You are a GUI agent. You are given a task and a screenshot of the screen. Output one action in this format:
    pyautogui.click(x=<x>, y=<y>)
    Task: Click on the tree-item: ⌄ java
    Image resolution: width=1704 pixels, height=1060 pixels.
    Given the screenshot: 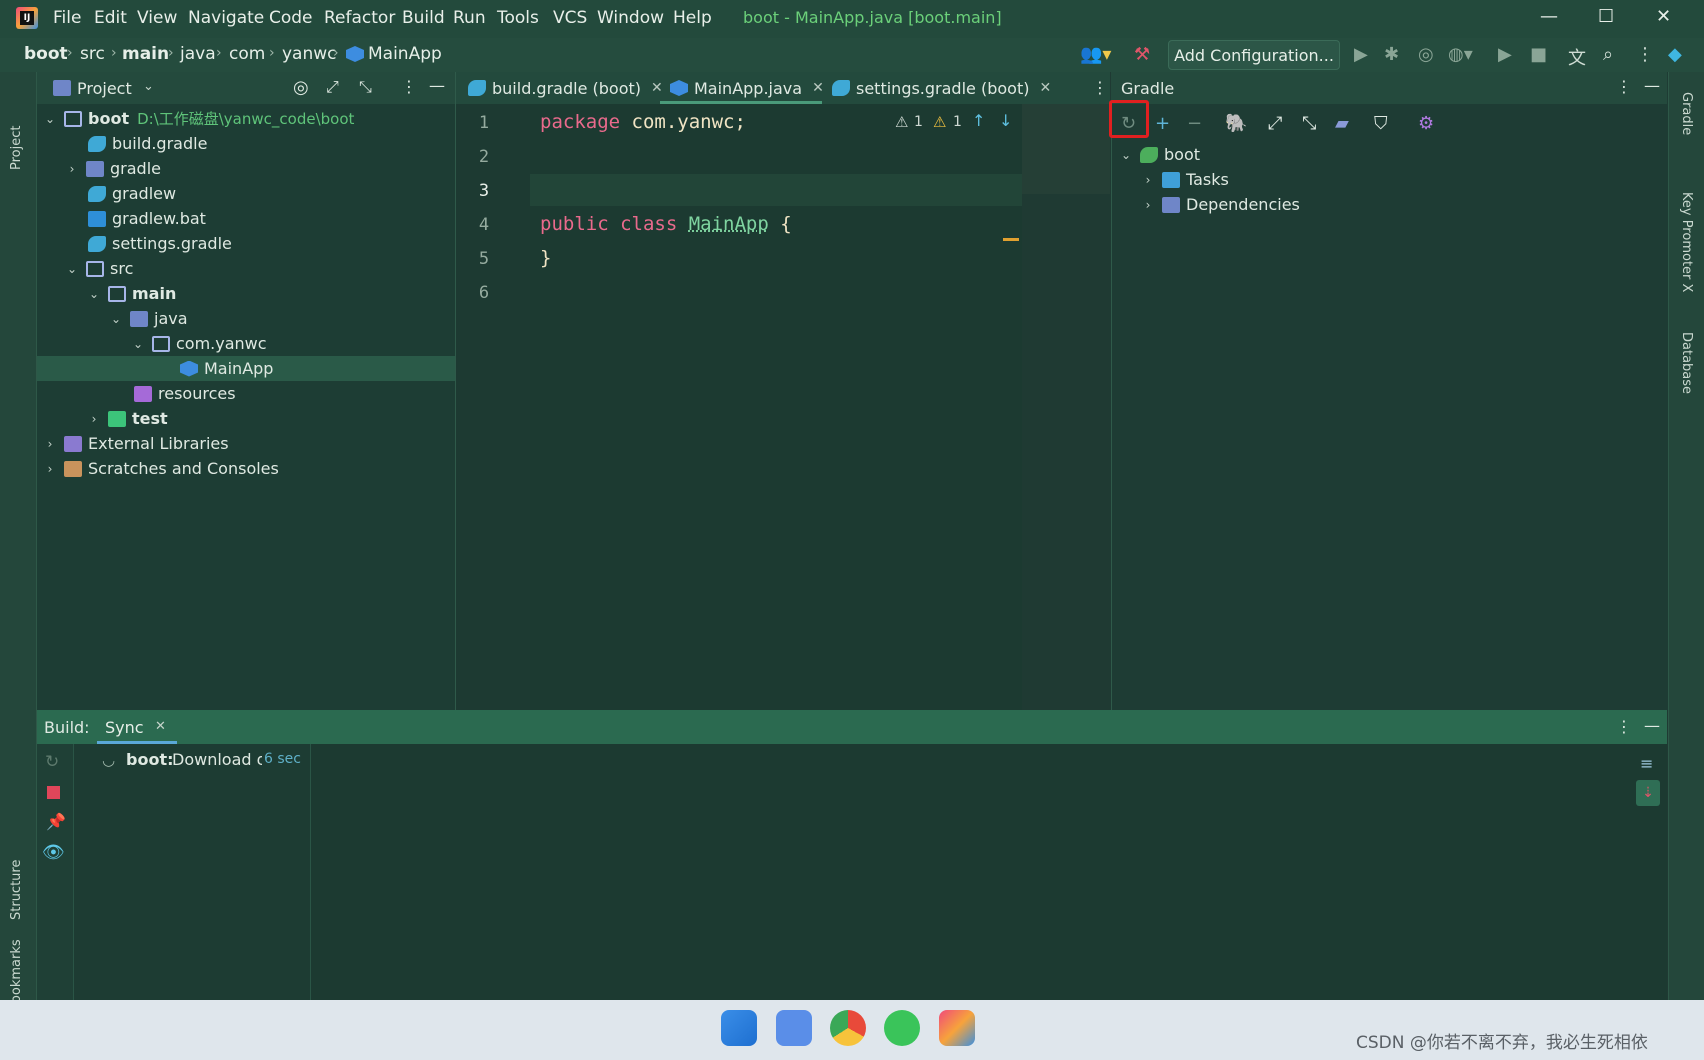 What is the action you would take?
    pyautogui.click(x=148, y=318)
    